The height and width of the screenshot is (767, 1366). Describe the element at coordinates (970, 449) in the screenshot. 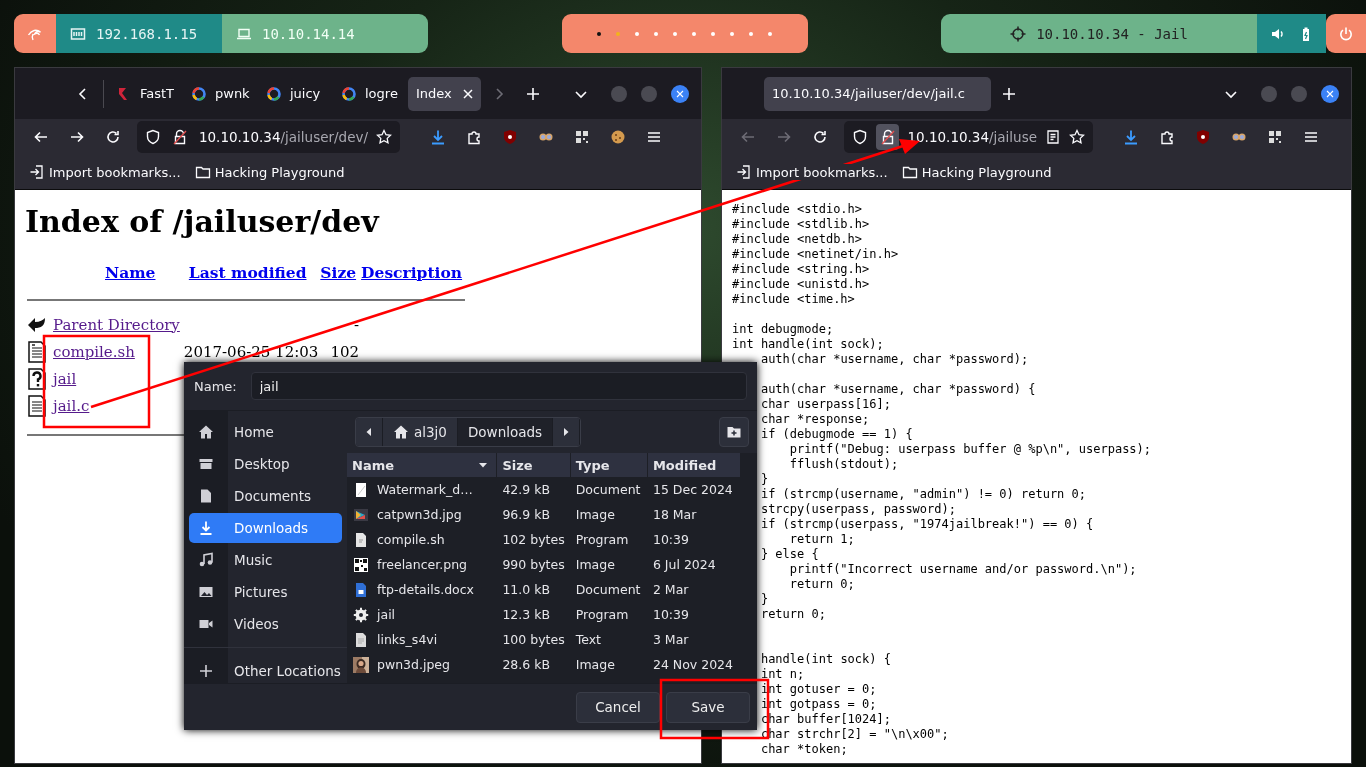

I see `code-line: printf("Debug: userpass buffer @ %p\n", userpass);` at that location.